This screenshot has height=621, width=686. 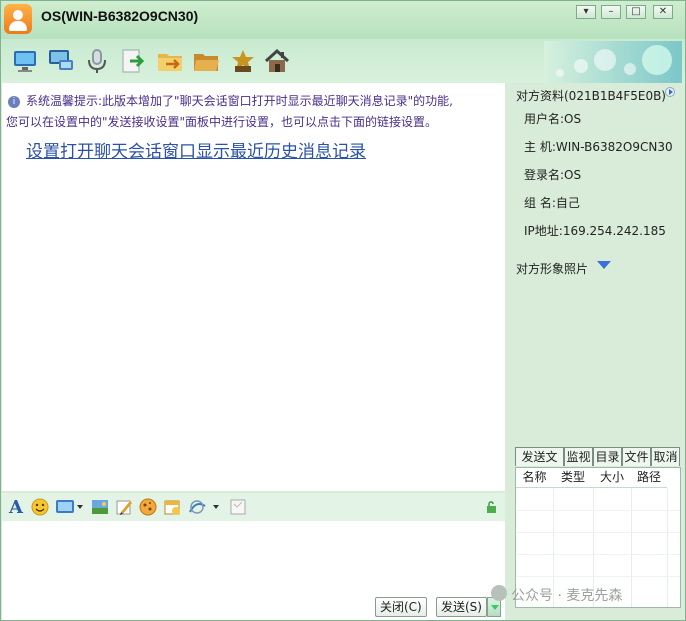 I want to click on blank-document-icon, so click(x=238, y=507).